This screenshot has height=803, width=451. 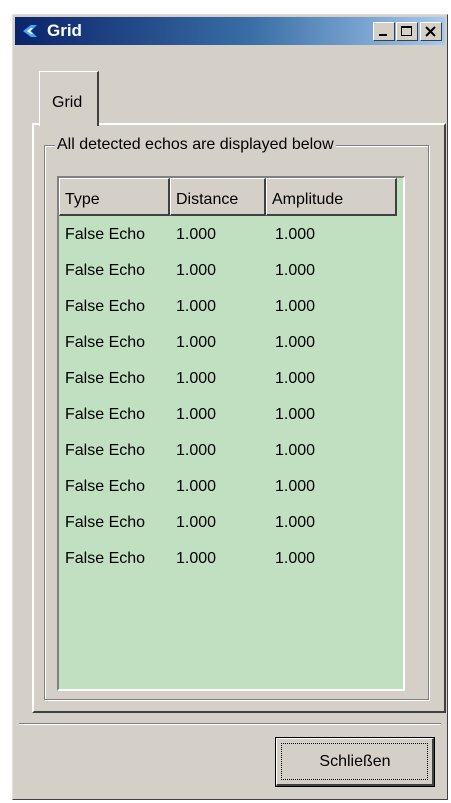 What do you see at coordinates (230, 724) in the screenshot?
I see `footer-separator` at bounding box center [230, 724].